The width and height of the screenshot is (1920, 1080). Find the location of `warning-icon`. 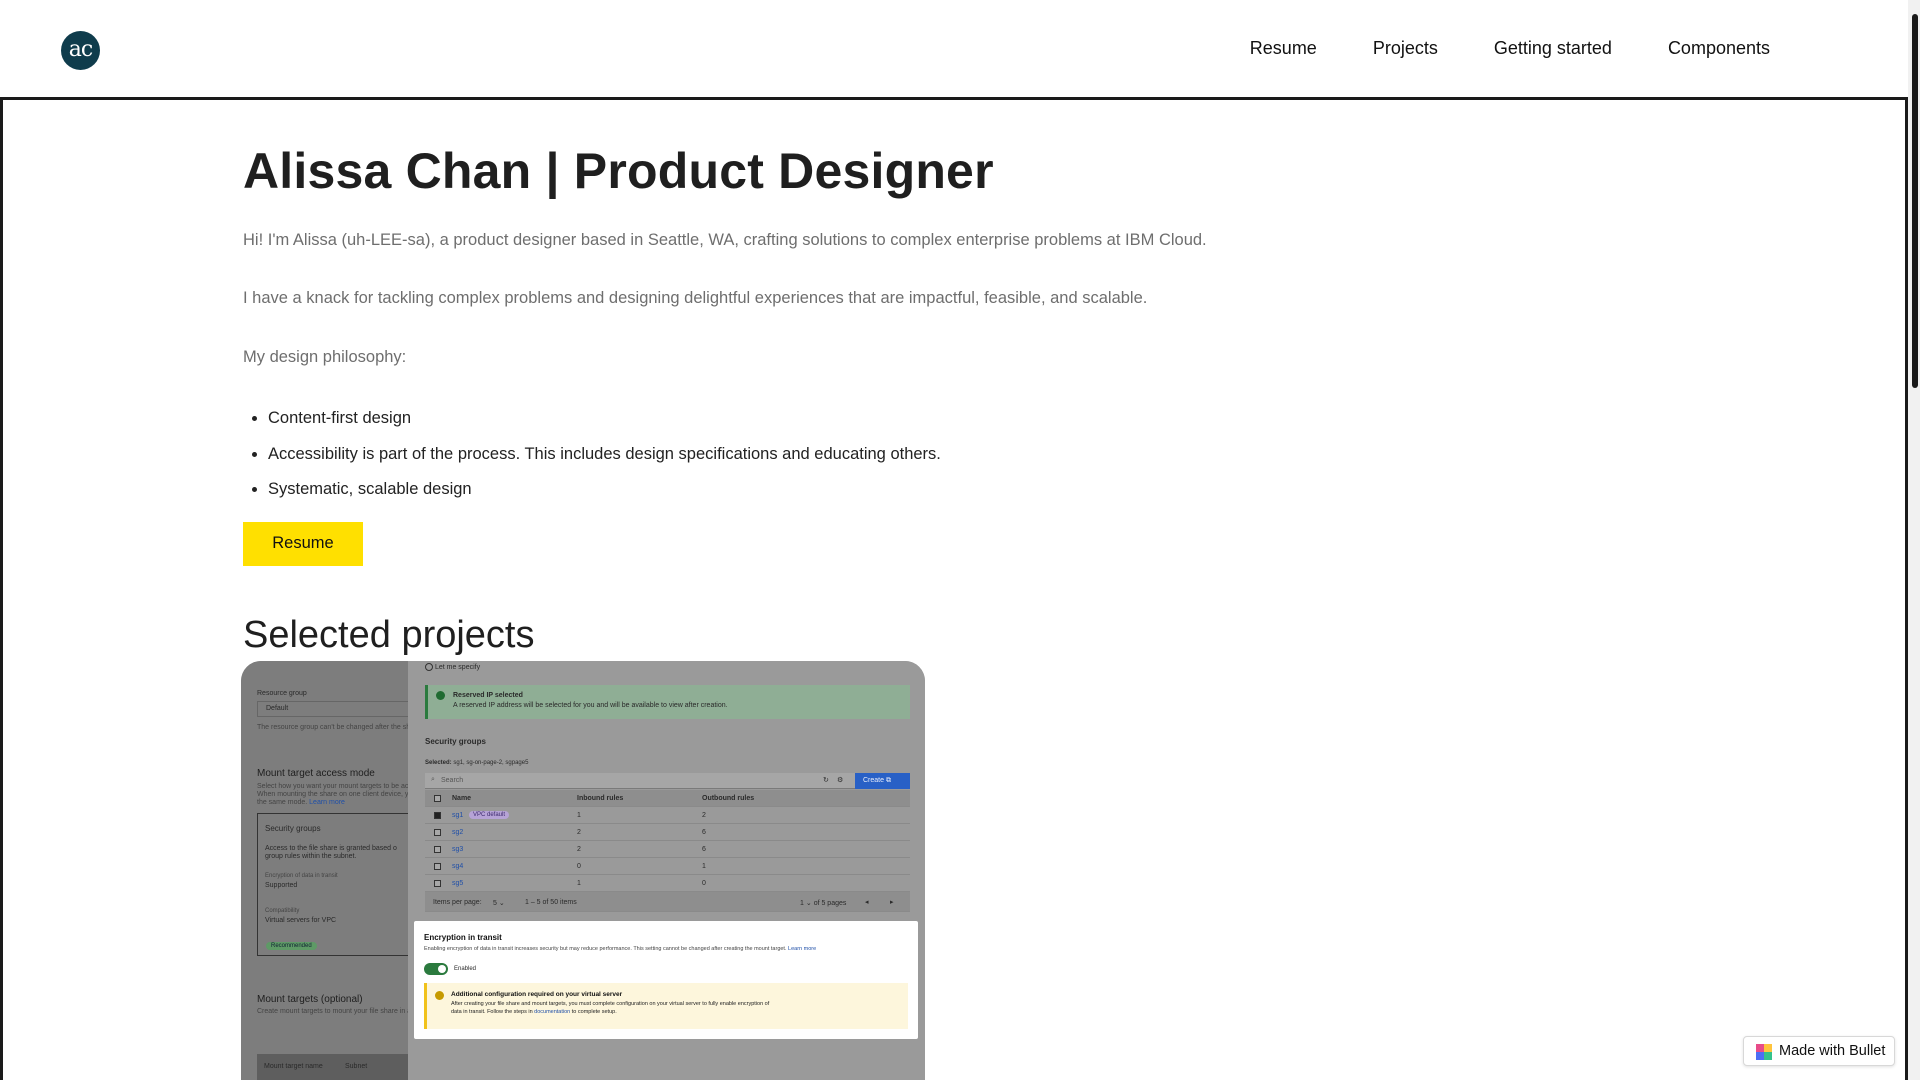

warning-icon is located at coordinates (439, 995).